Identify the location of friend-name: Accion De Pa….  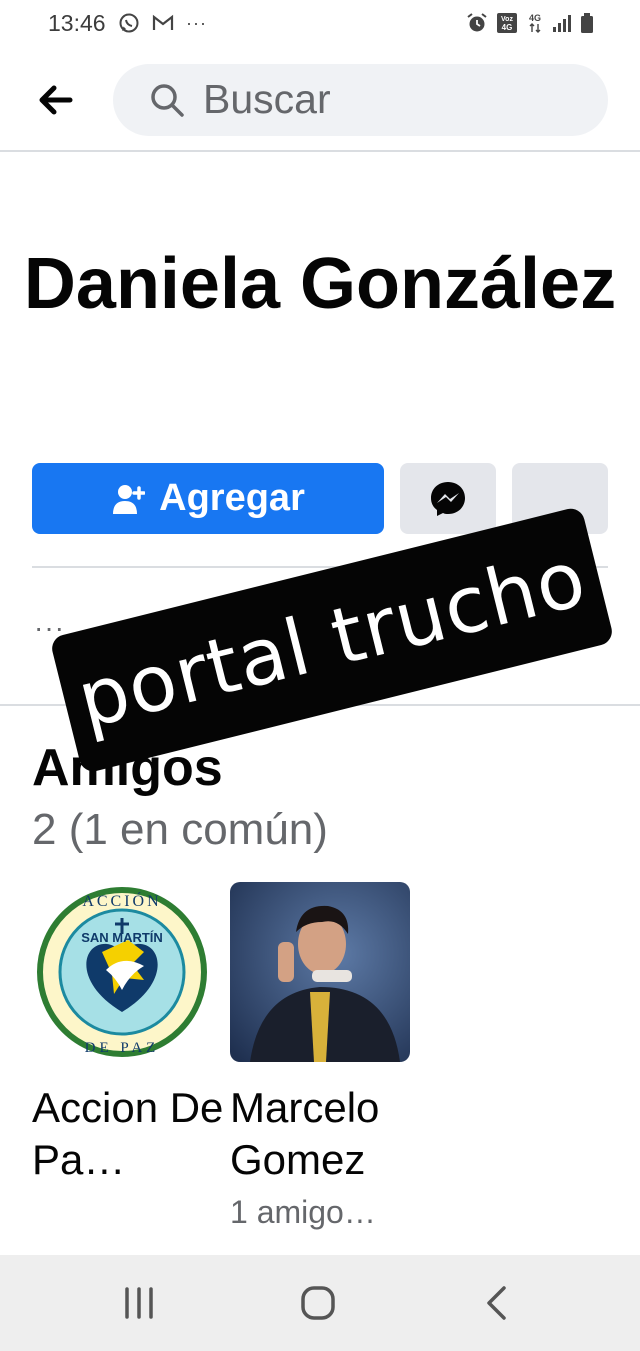
(132, 1134).